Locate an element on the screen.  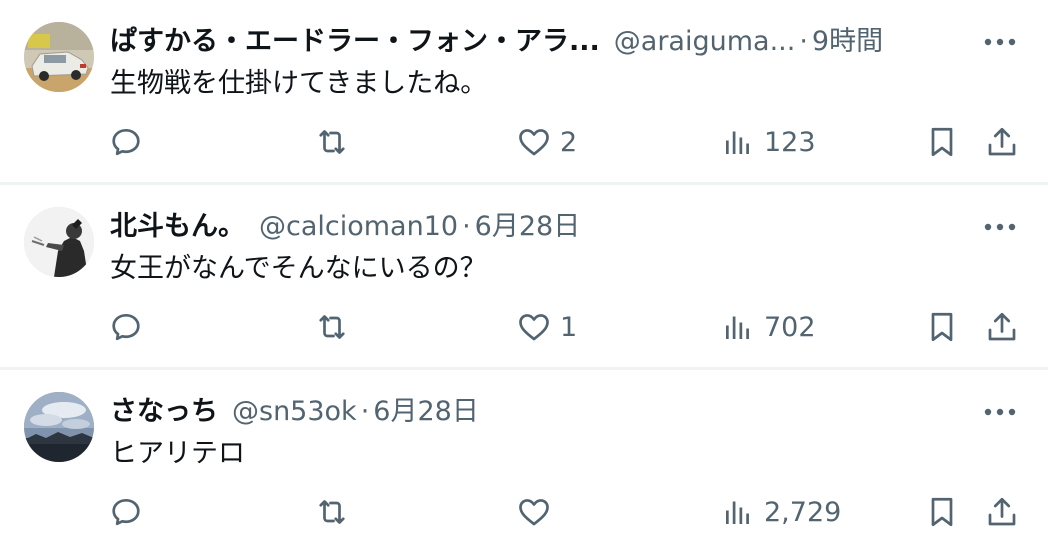
like-count: 2 is located at coordinates (569, 142).